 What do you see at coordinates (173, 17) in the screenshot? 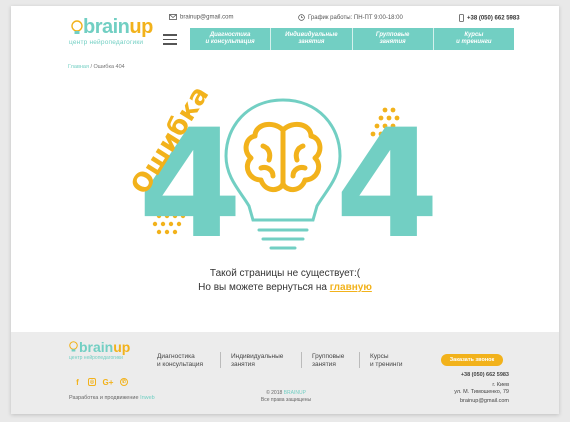
I see `mail-icon` at bounding box center [173, 17].